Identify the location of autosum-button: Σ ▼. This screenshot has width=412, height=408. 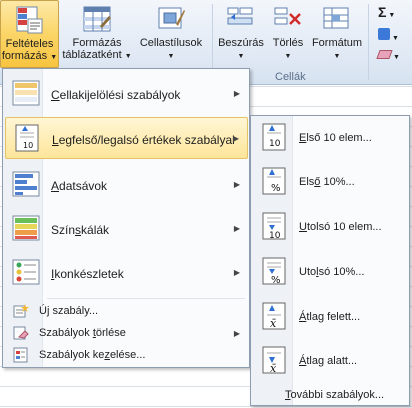
(386, 12).